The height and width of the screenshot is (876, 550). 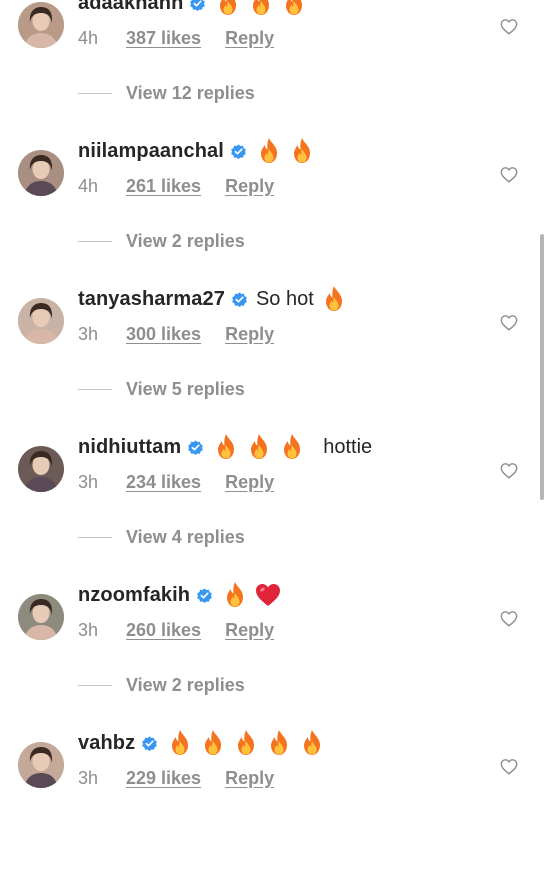 What do you see at coordinates (163, 630) in the screenshot?
I see `likes-link: 260 likes` at bounding box center [163, 630].